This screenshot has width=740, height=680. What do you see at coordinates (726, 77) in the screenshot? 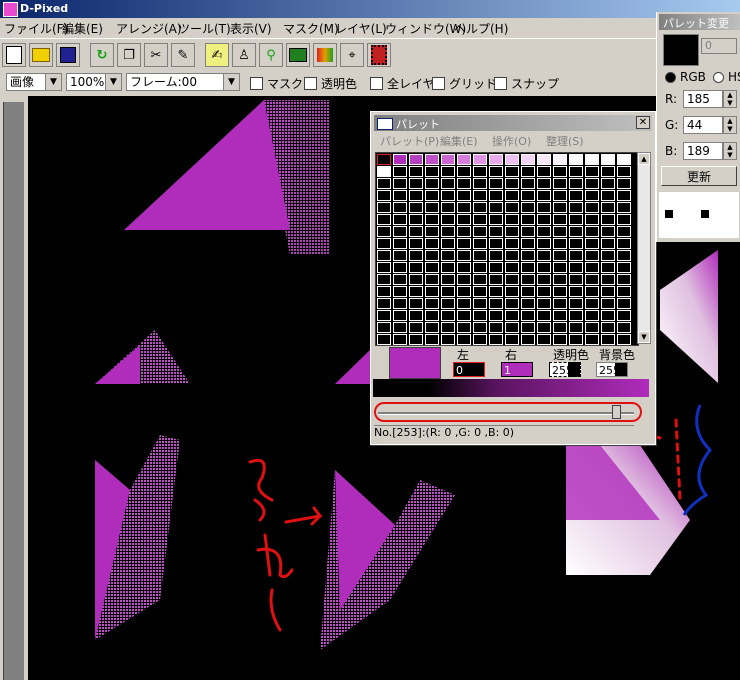
I see `hsv-radio: HS` at bounding box center [726, 77].